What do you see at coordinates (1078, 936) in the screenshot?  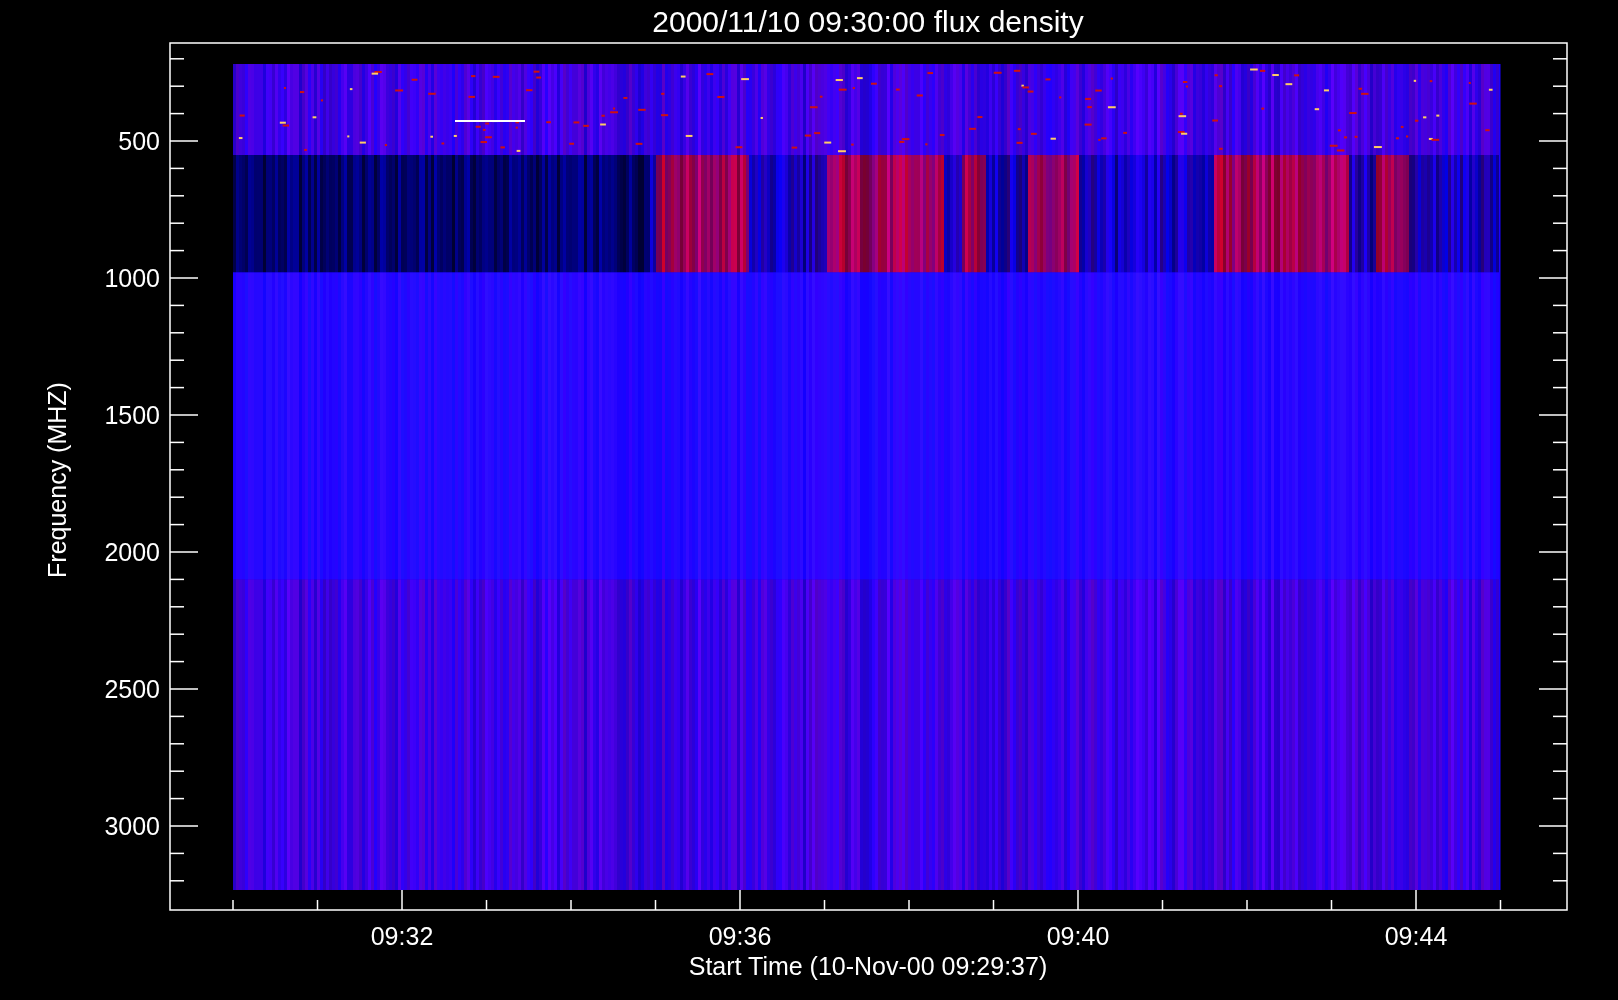 I see `x-tick-label: 09:40` at bounding box center [1078, 936].